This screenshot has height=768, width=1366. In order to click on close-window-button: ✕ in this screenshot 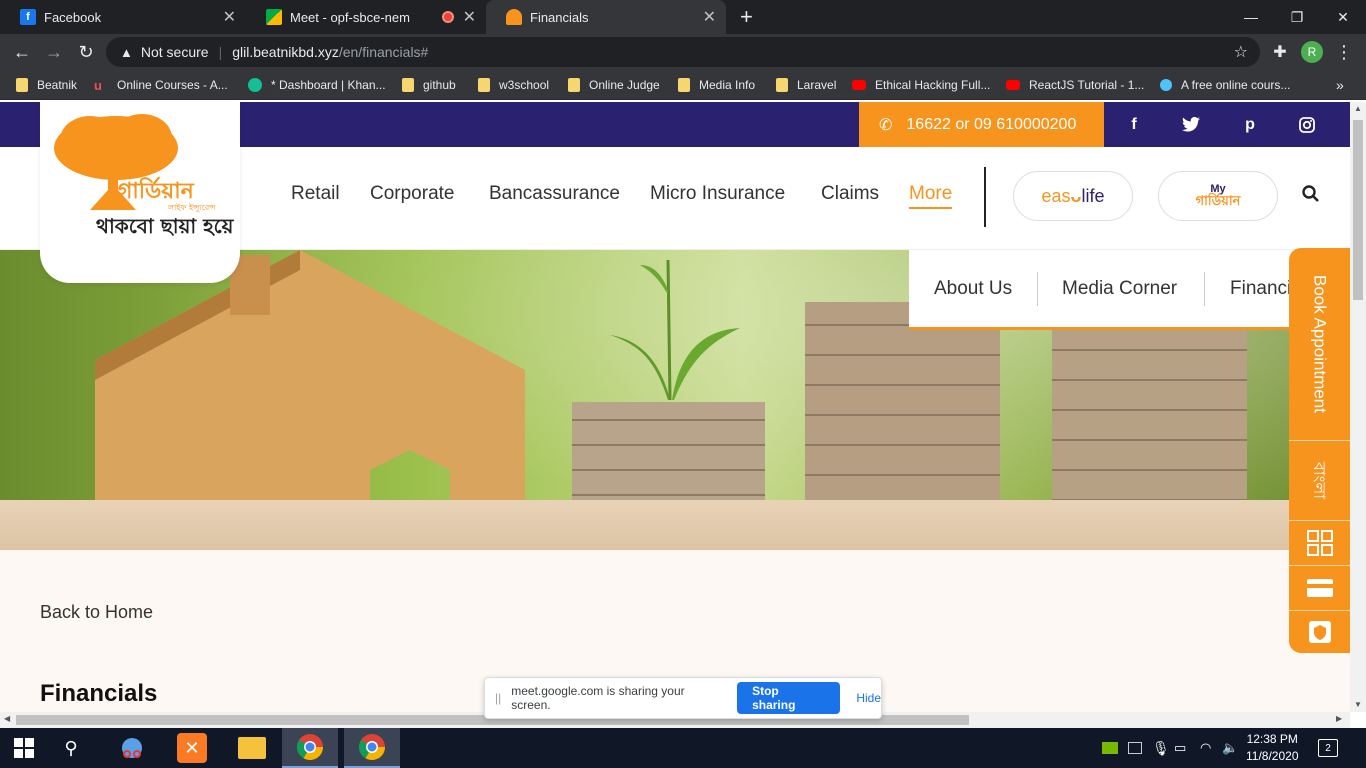, I will do `click(1343, 17)`.